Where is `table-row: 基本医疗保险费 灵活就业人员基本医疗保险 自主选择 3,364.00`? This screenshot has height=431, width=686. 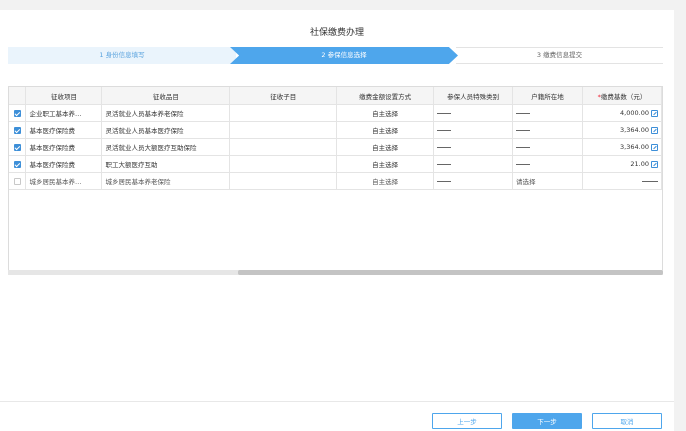
table-row: 基本医疗保险费 灵活就业人员基本医疗保险 自主选择 3,364.00 is located at coordinates (336, 130).